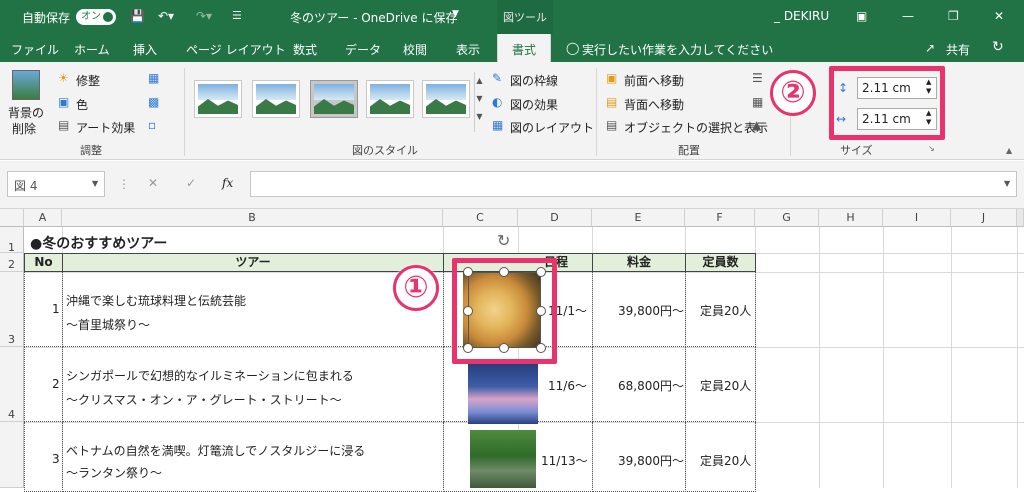 This screenshot has height=492, width=1024. Describe the element at coordinates (851, 218) in the screenshot. I see `column-header-h: H` at that location.